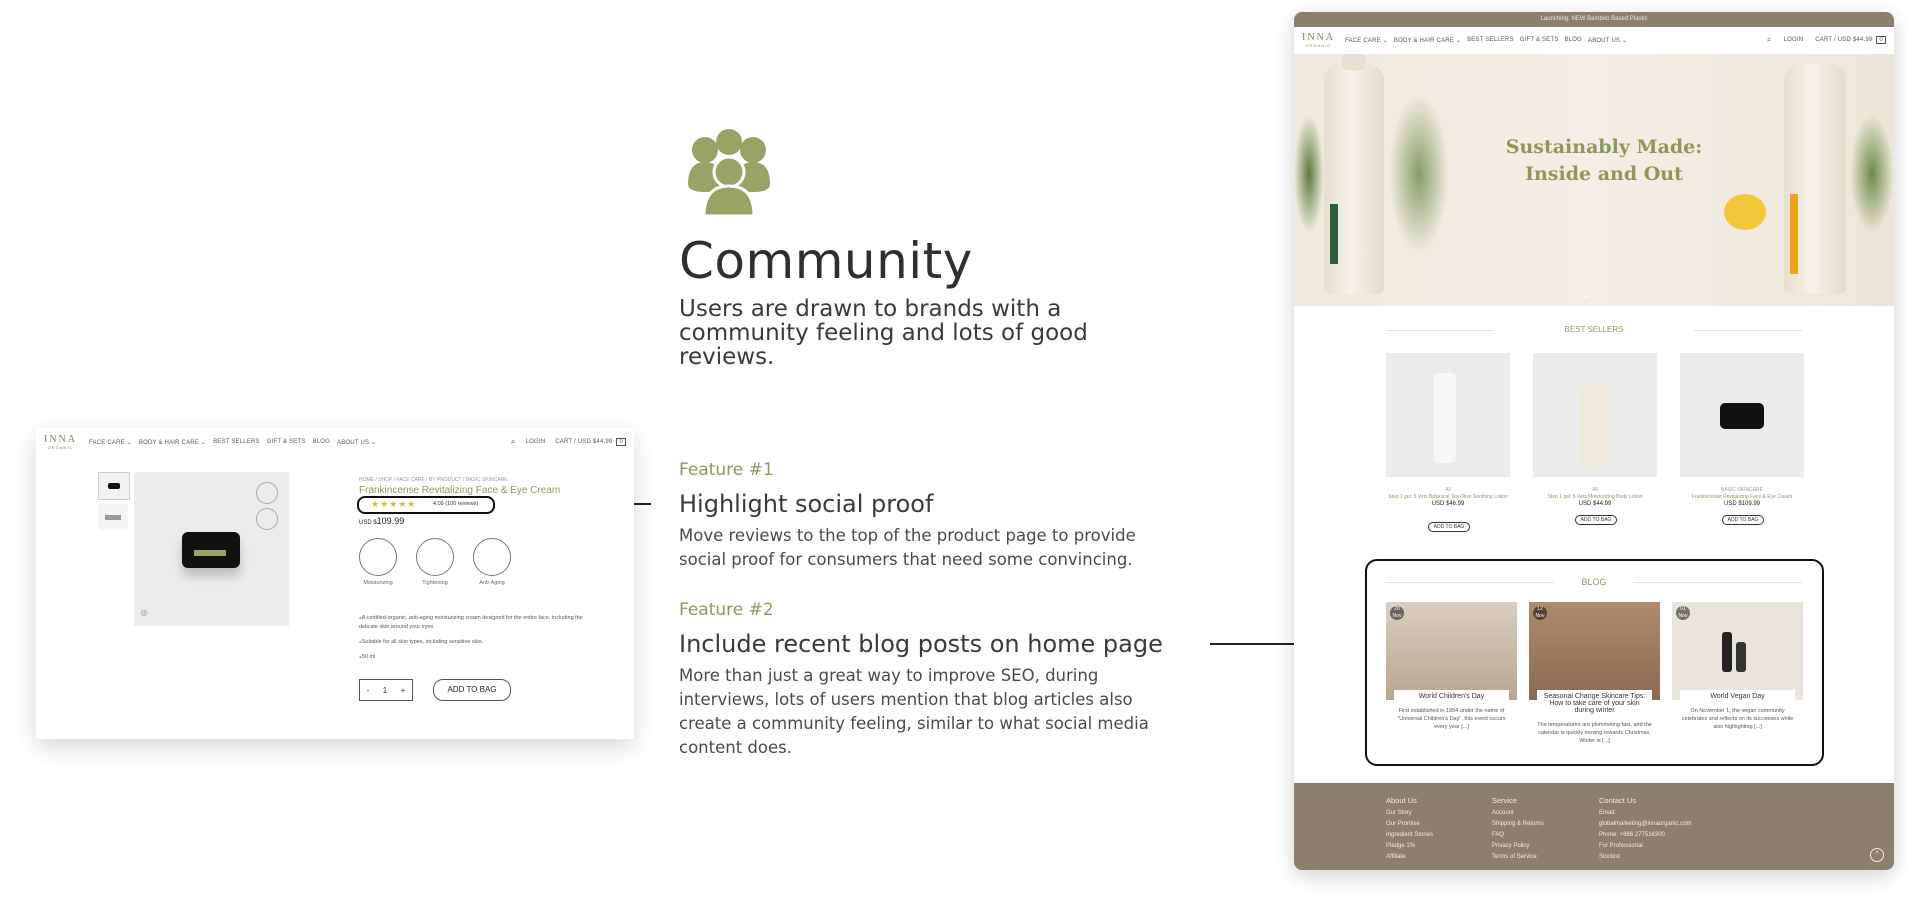 This screenshot has width=1906, height=907. I want to click on footer-link: For Professional, so click(1645, 846).